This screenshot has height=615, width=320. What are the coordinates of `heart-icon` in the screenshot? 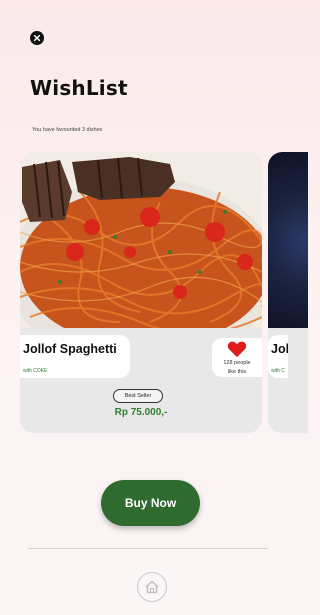 It's located at (237, 349).